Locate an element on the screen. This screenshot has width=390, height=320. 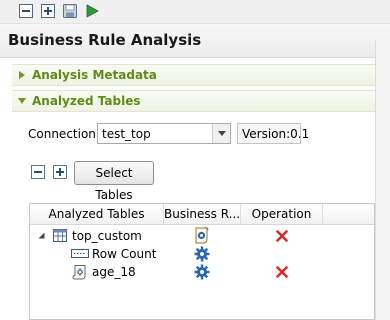
section-analyzed-tables: Analyzed Tables is located at coordinates (193, 101).